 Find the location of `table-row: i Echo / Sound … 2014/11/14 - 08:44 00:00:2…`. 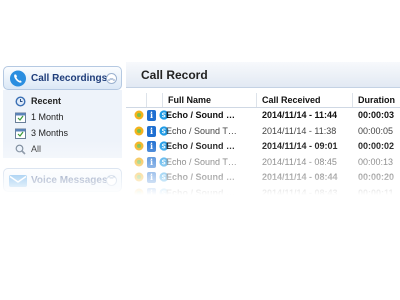

table-row: i Echo / Sound … 2014/11/14 - 08:44 00:00:2… is located at coordinates (263, 177).